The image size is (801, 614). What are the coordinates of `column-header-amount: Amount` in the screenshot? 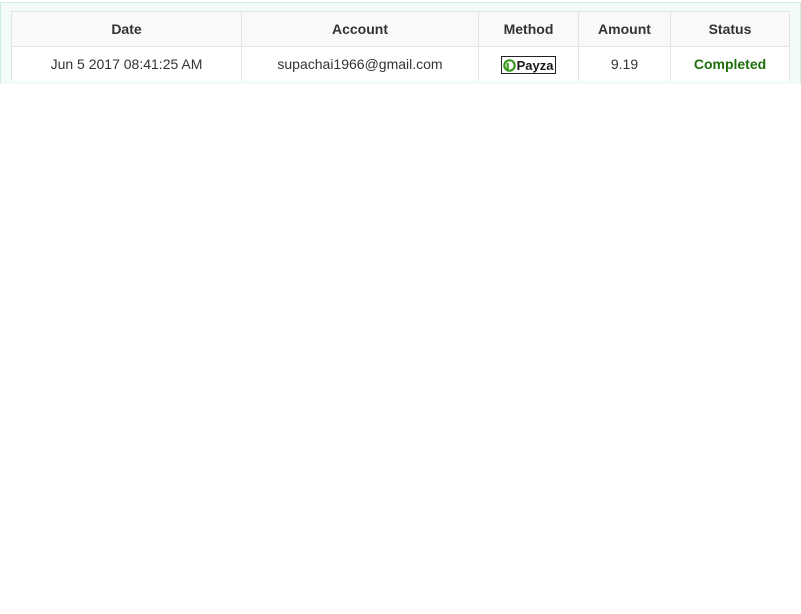 It's located at (624, 29).